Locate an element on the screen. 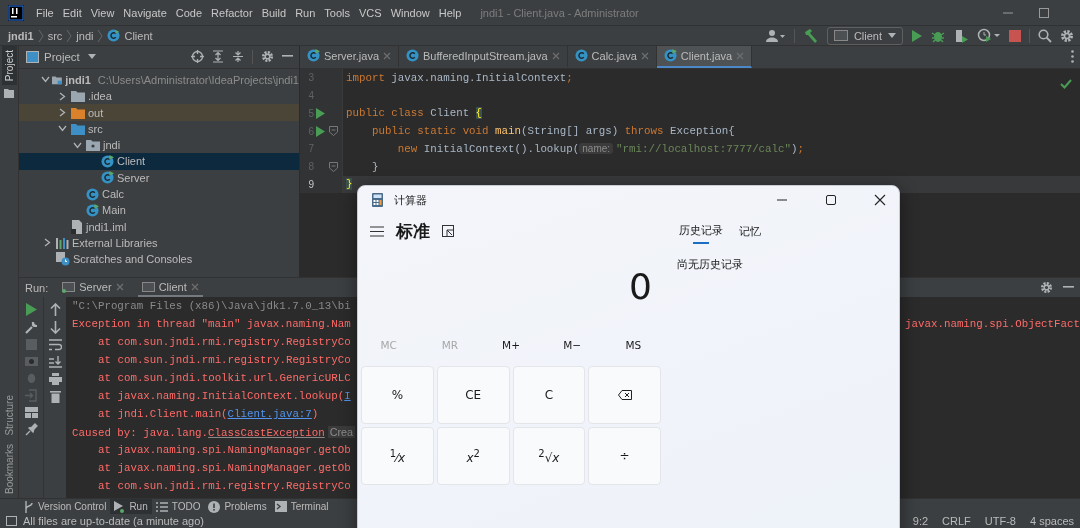  profiler-icon is located at coordinates (989, 35).